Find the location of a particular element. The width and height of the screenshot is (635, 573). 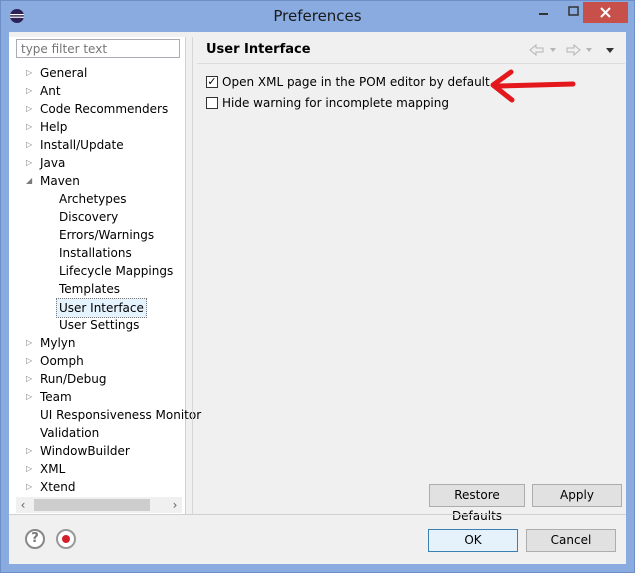

tree-item-label: Code Recommenders is located at coordinates (104, 109).